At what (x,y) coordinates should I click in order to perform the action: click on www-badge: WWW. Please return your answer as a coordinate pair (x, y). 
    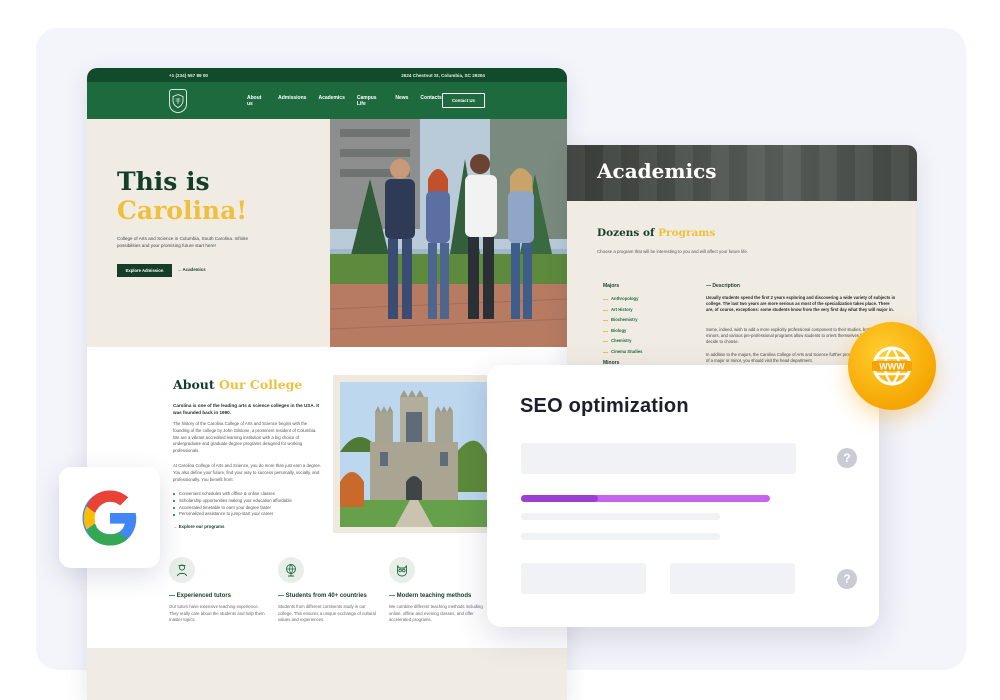
    Looking at the image, I should click on (892, 366).